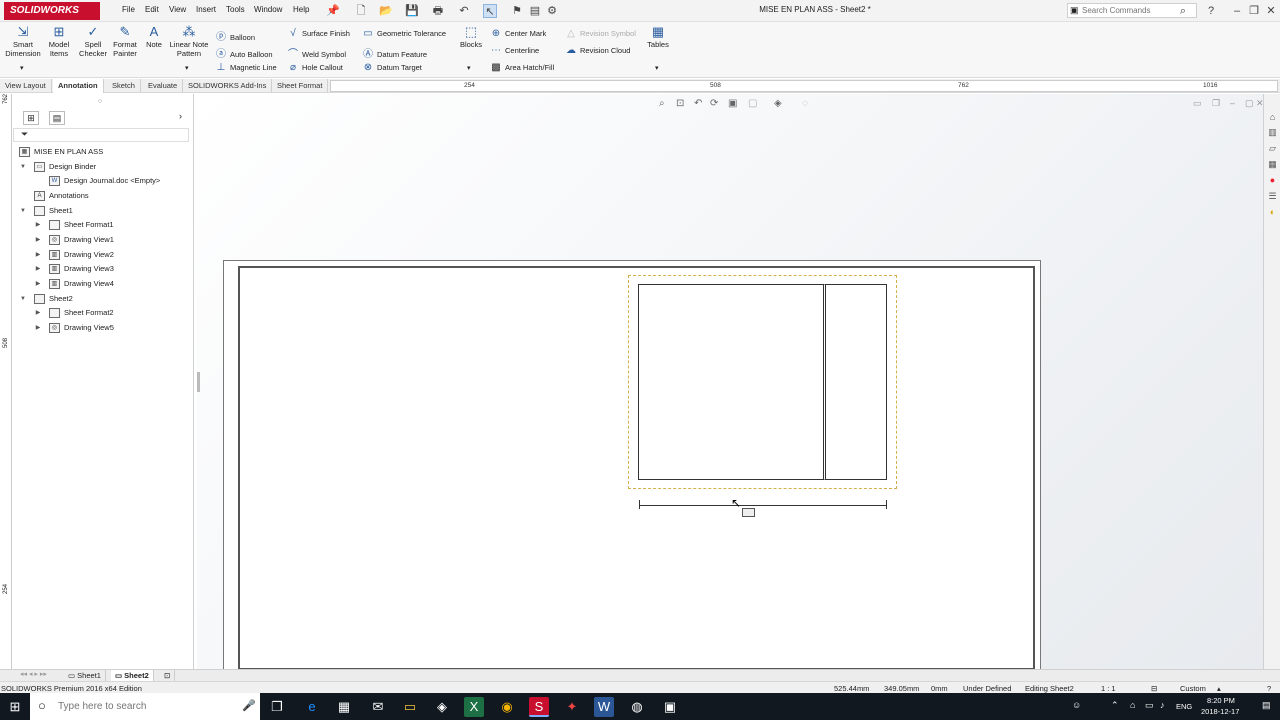  Describe the element at coordinates (410, 707) in the screenshot. I see `file-explorer-icon: ▭` at that location.